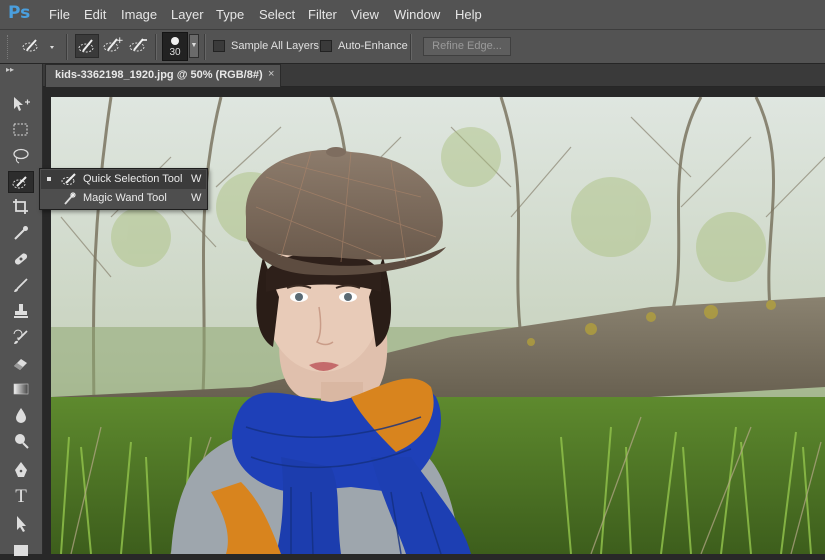 This screenshot has width=825, height=560. I want to click on flyout-item-magic-wand: Magic Wand Tool W, so click(123, 198).